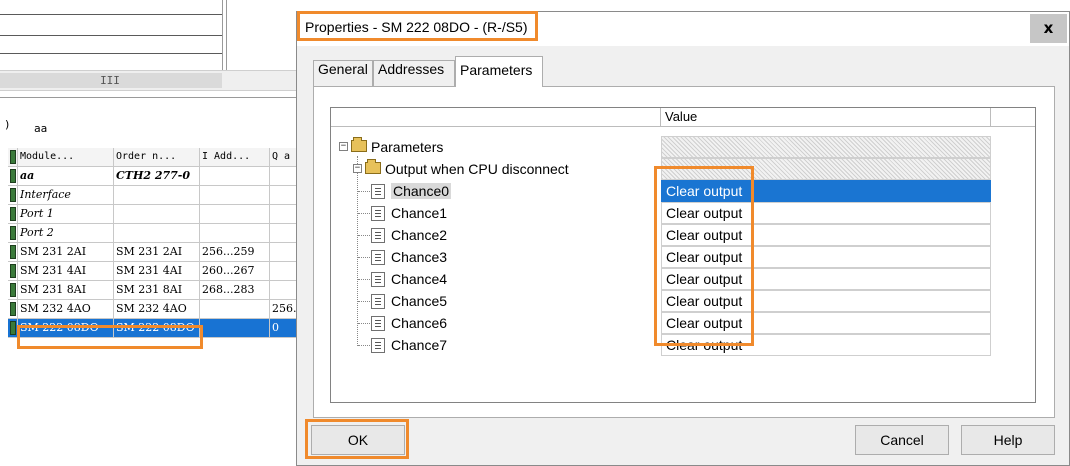 The width and height of the screenshot is (1070, 466). Describe the element at coordinates (157, 176) in the screenshot. I see `cell-order: CTH2 277-0` at that location.